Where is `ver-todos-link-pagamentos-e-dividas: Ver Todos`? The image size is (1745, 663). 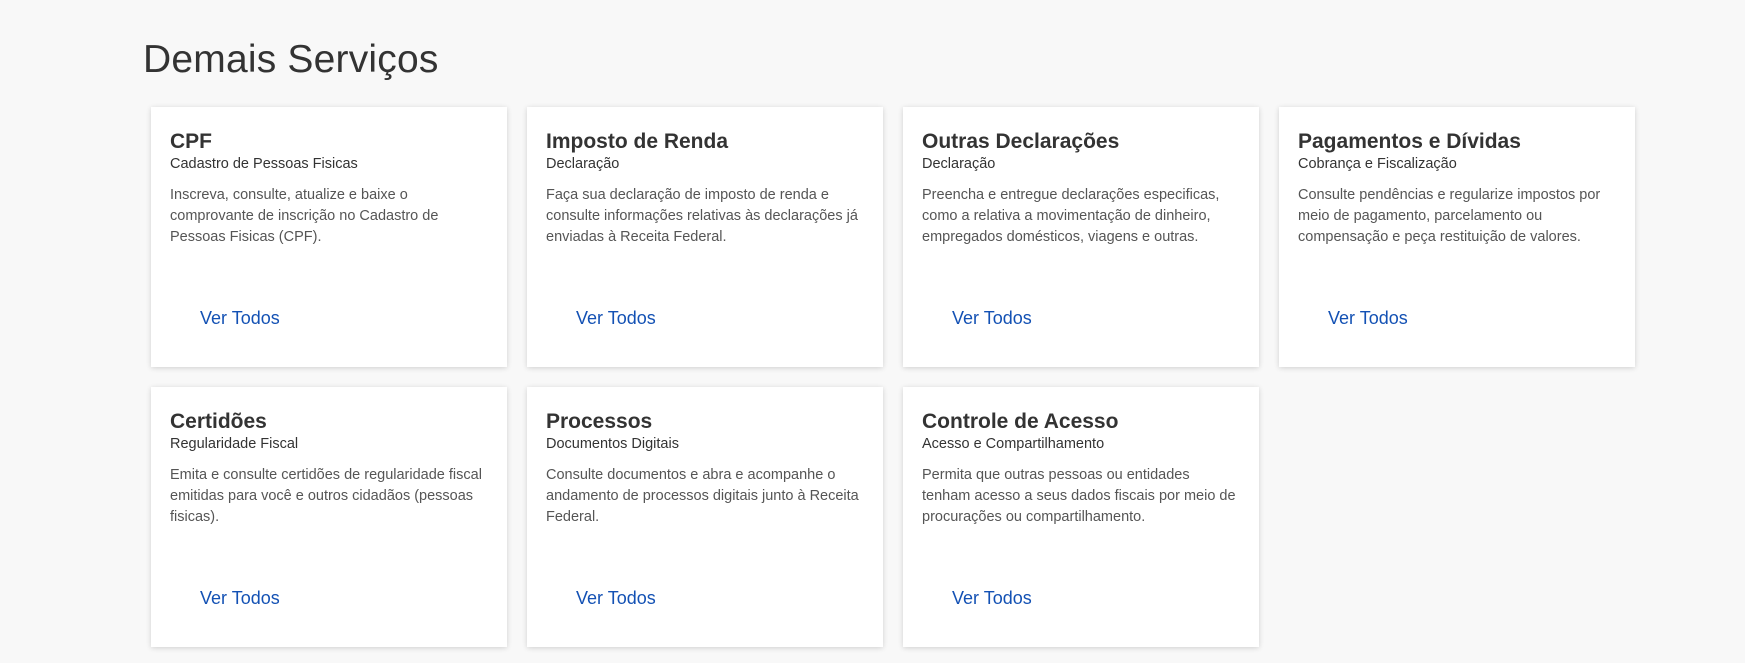 ver-todos-link-pagamentos-e-dividas: Ver Todos is located at coordinates (1368, 318).